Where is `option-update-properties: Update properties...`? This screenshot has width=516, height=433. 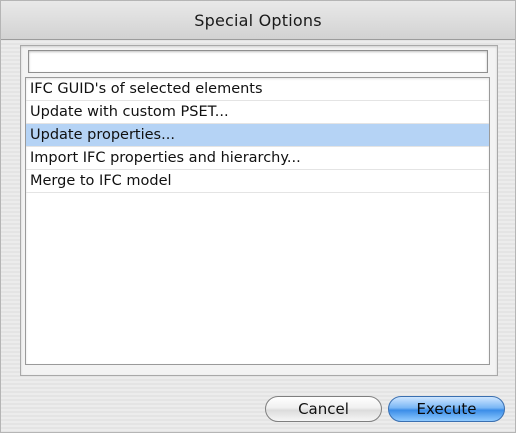
option-update-properties: Update properties... is located at coordinates (257, 135).